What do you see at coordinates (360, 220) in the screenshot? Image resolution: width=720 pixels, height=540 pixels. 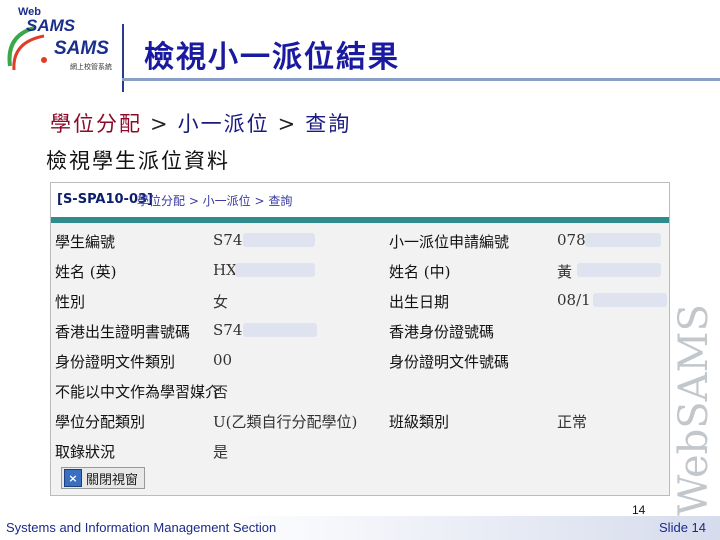 I see `panel-header-bar` at bounding box center [360, 220].